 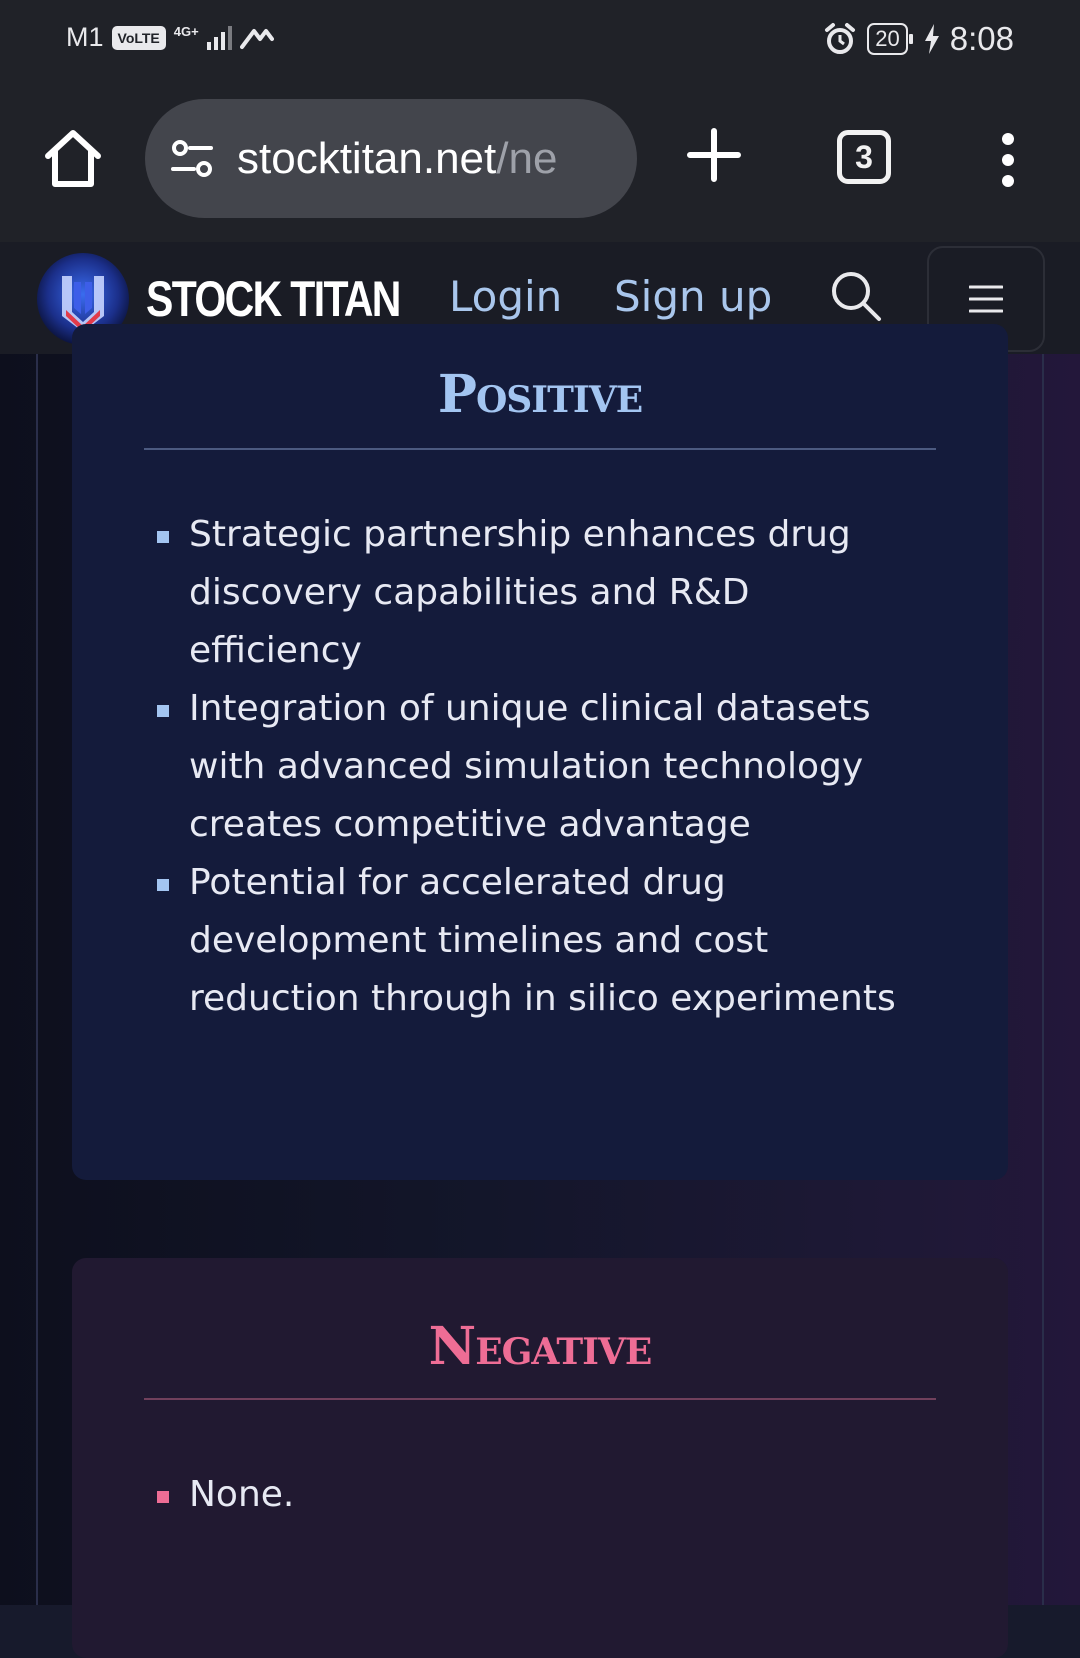 I want to click on carrier-label: M1, so click(x=85, y=37).